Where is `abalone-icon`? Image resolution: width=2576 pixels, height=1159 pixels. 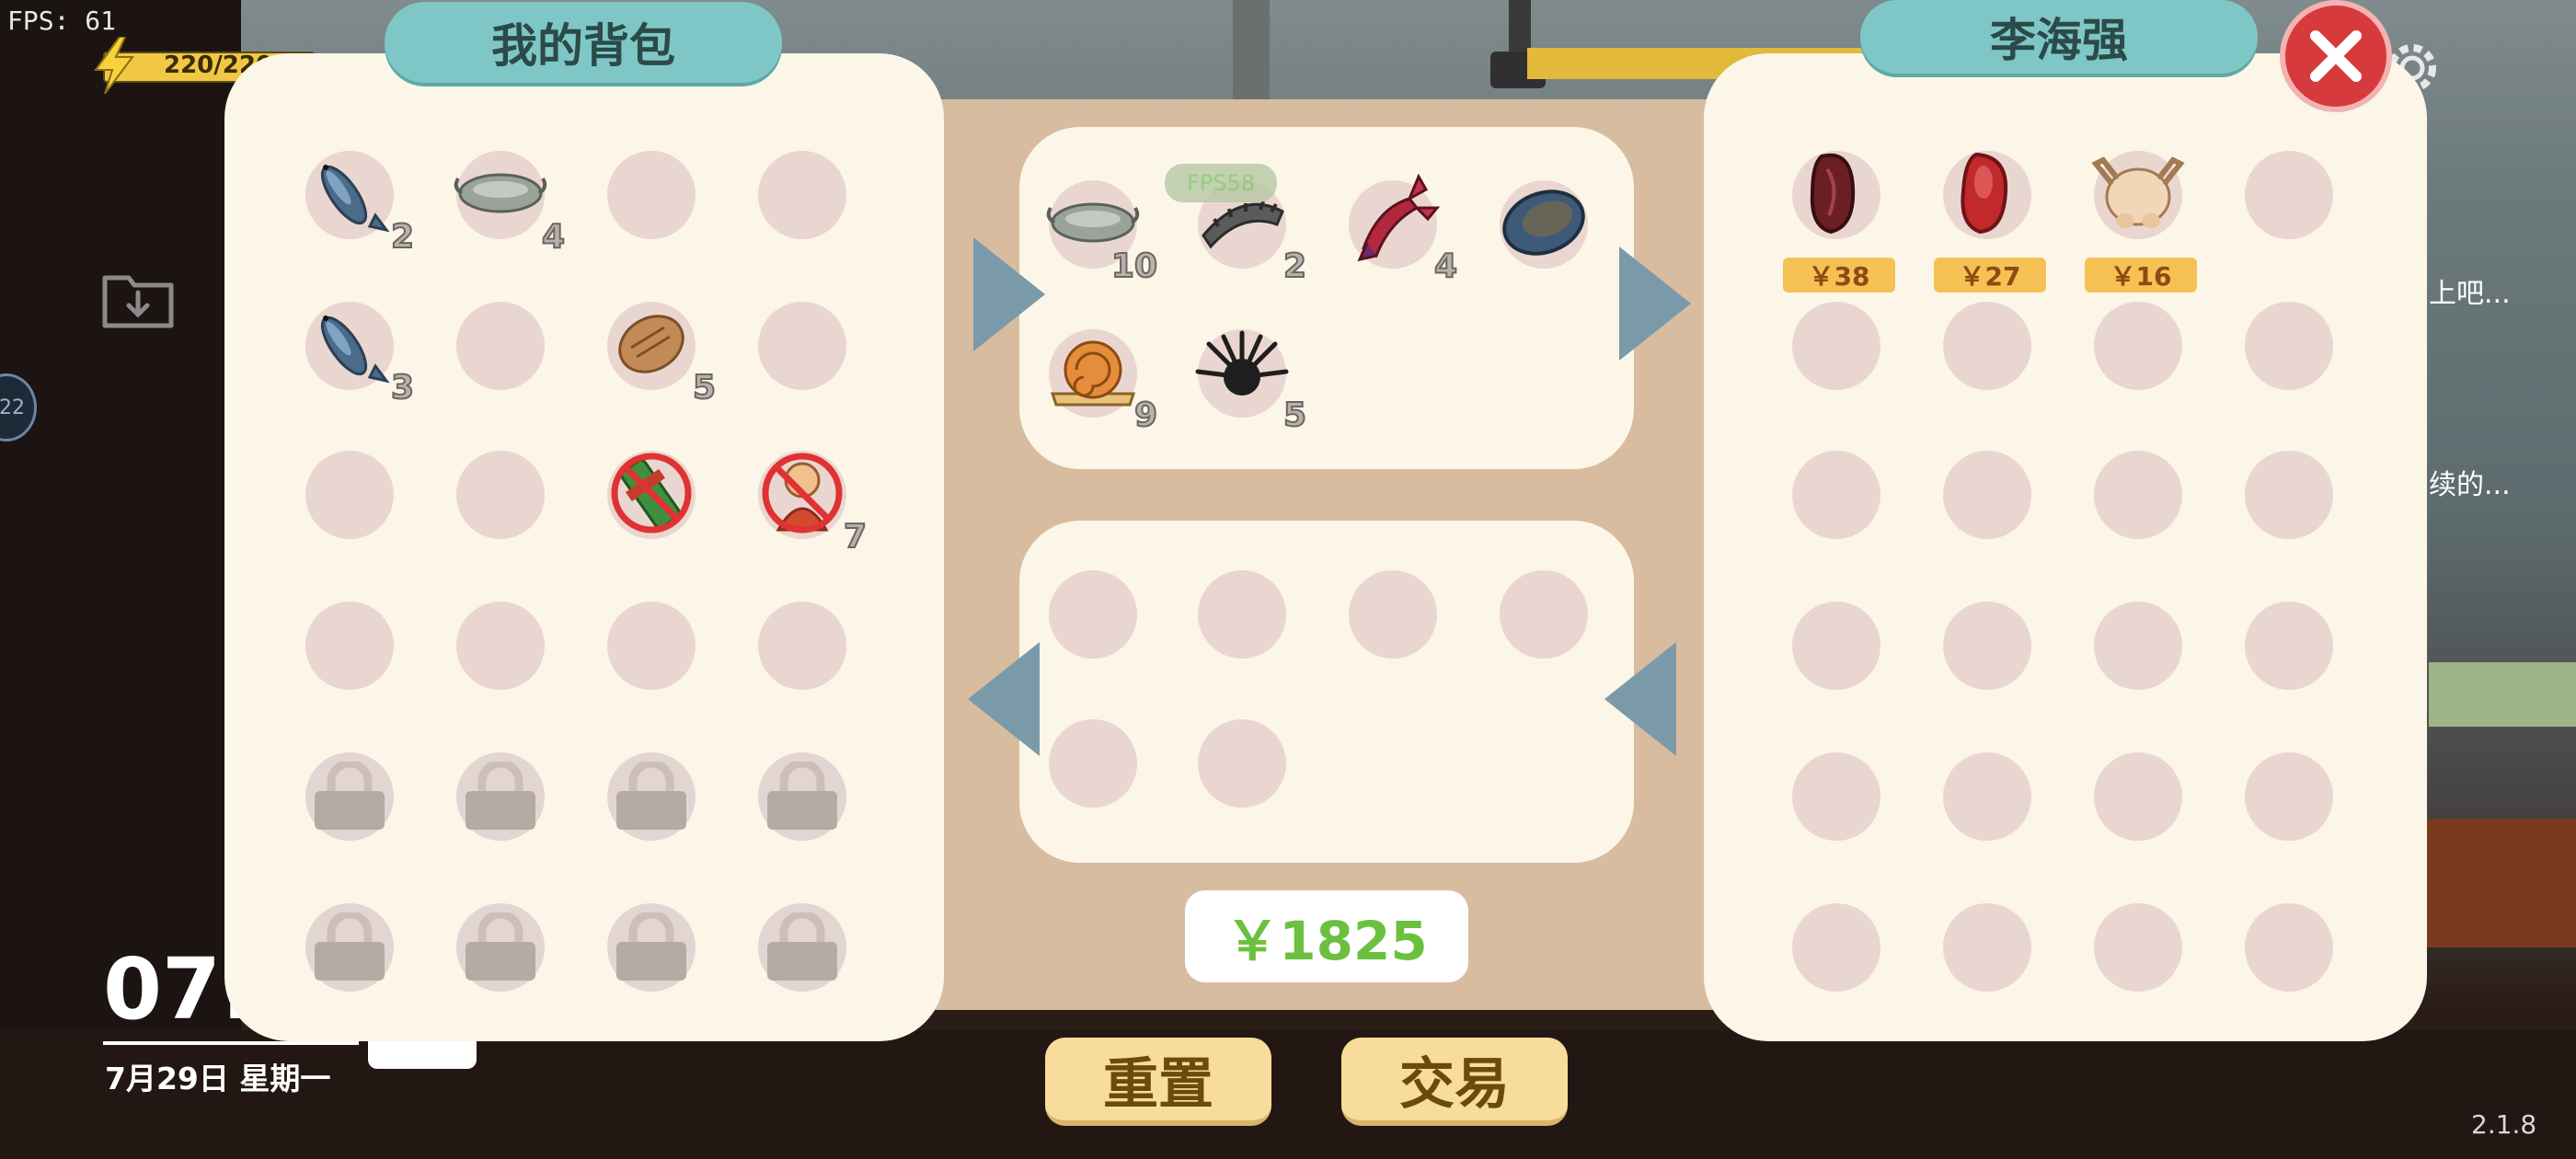 abalone-icon is located at coordinates (1543, 222).